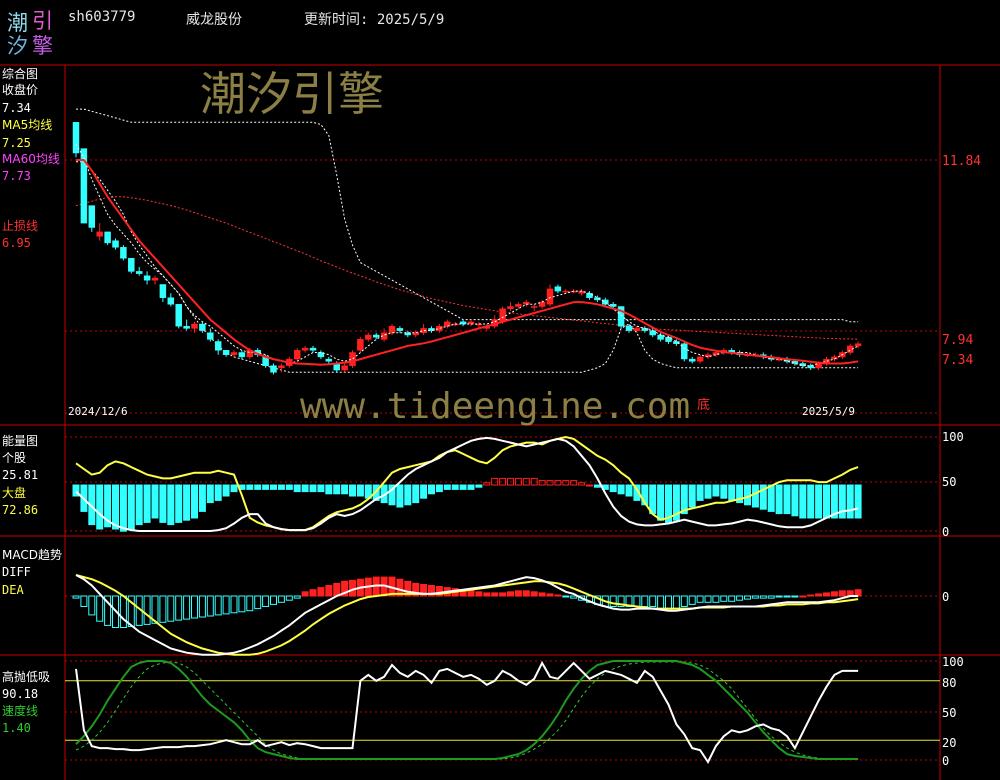 The image size is (1000, 780). Describe the element at coordinates (946, 597) in the screenshot. I see `p3-ytick-0: 0` at that location.